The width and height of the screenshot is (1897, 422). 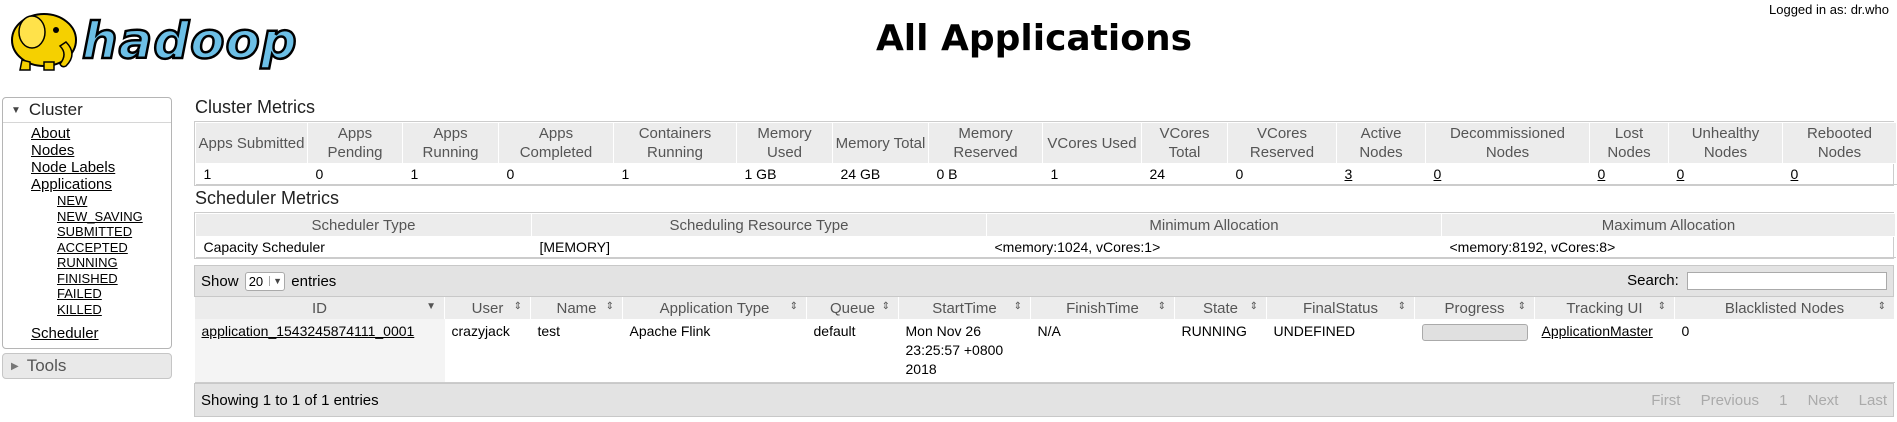 I want to click on metric-apps-completed: 0, so click(x=556, y=174).